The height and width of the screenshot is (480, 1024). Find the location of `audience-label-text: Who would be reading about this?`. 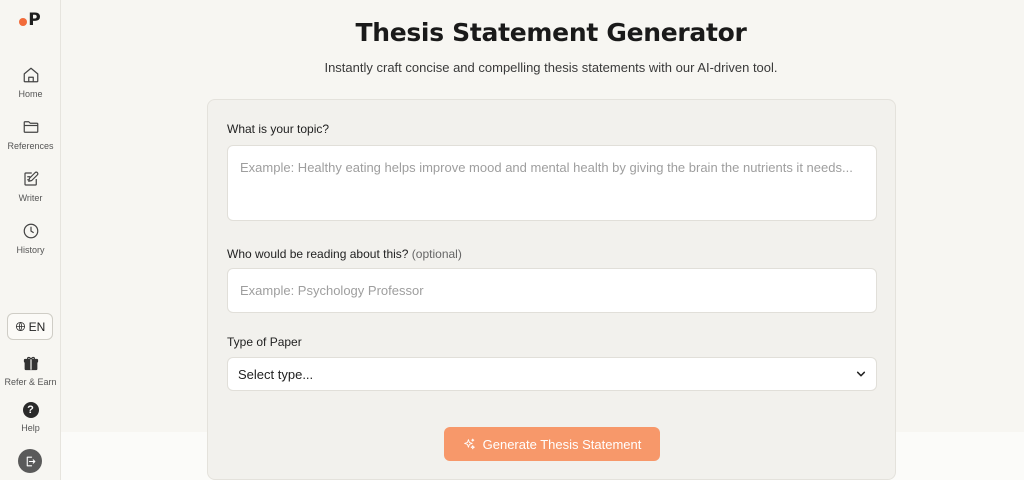

audience-label-text: Who would be reading about this? is located at coordinates (318, 254).